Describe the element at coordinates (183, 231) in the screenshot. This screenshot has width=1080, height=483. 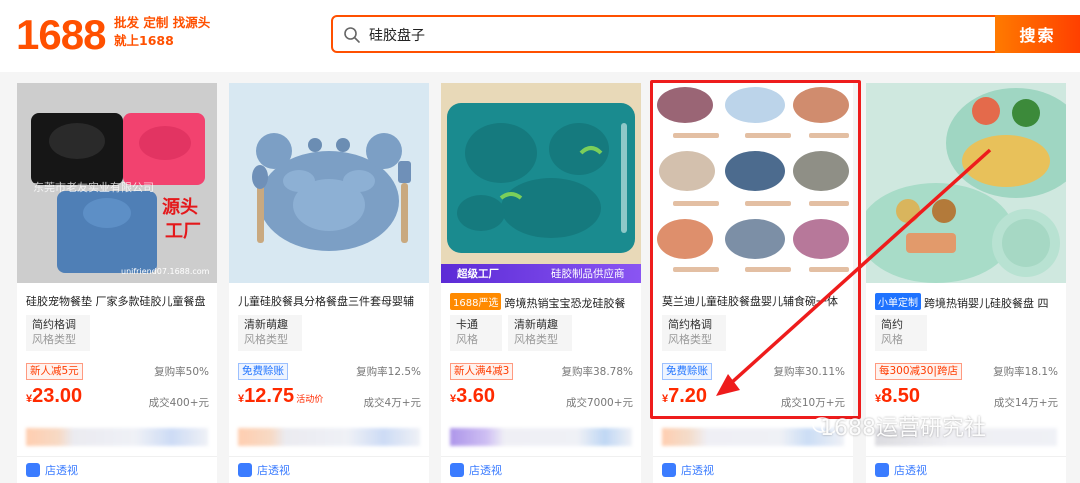
I see `image-text-factory: 工厂` at that location.